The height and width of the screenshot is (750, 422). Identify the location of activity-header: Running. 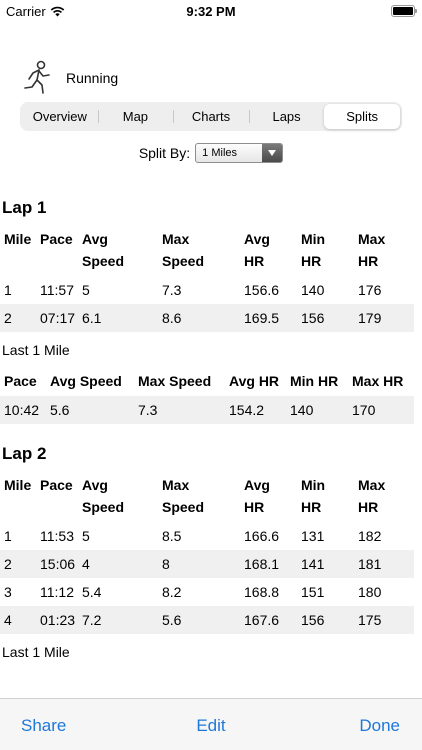
(69, 78).